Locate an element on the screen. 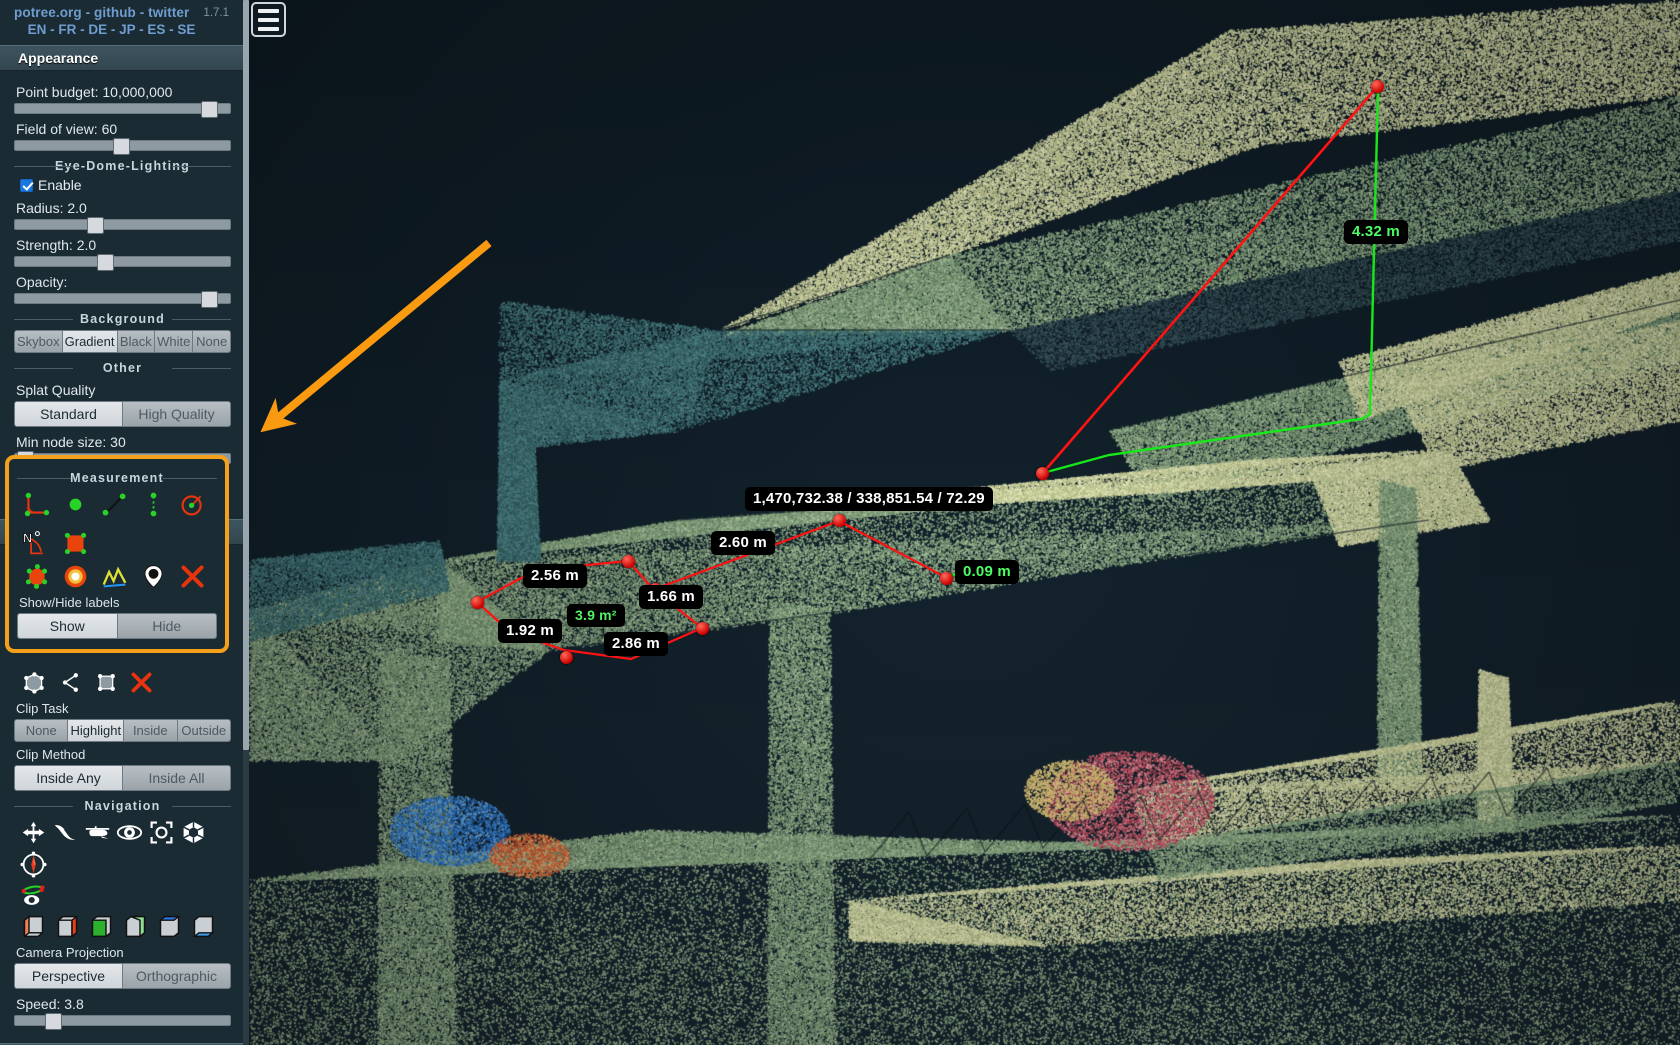 This screenshot has width=1680, height=1045. focus-controls-icon is located at coordinates (161, 832).